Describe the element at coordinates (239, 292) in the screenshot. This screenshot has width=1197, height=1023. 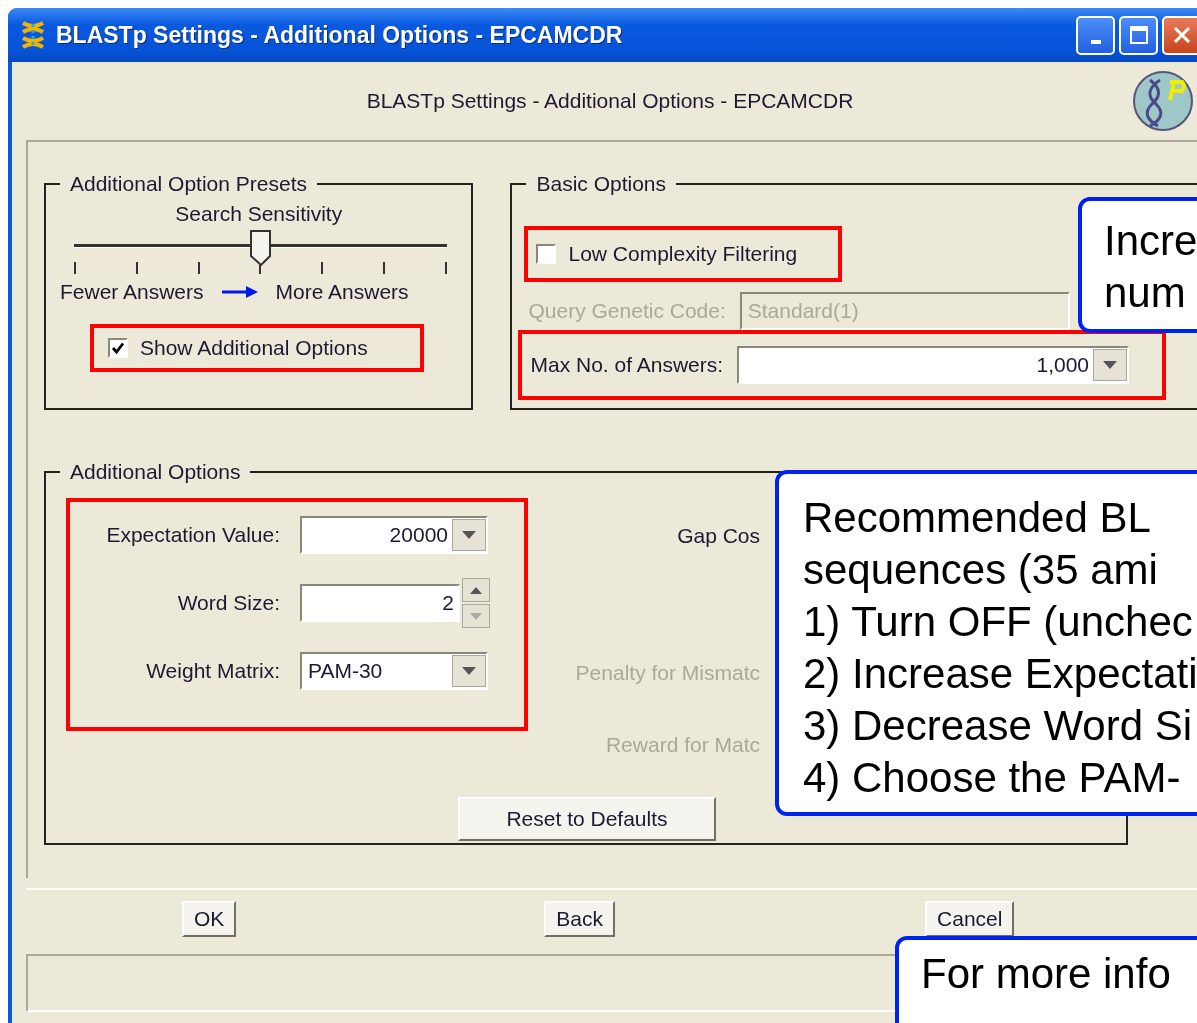
I see `right-arrow-icon` at that location.